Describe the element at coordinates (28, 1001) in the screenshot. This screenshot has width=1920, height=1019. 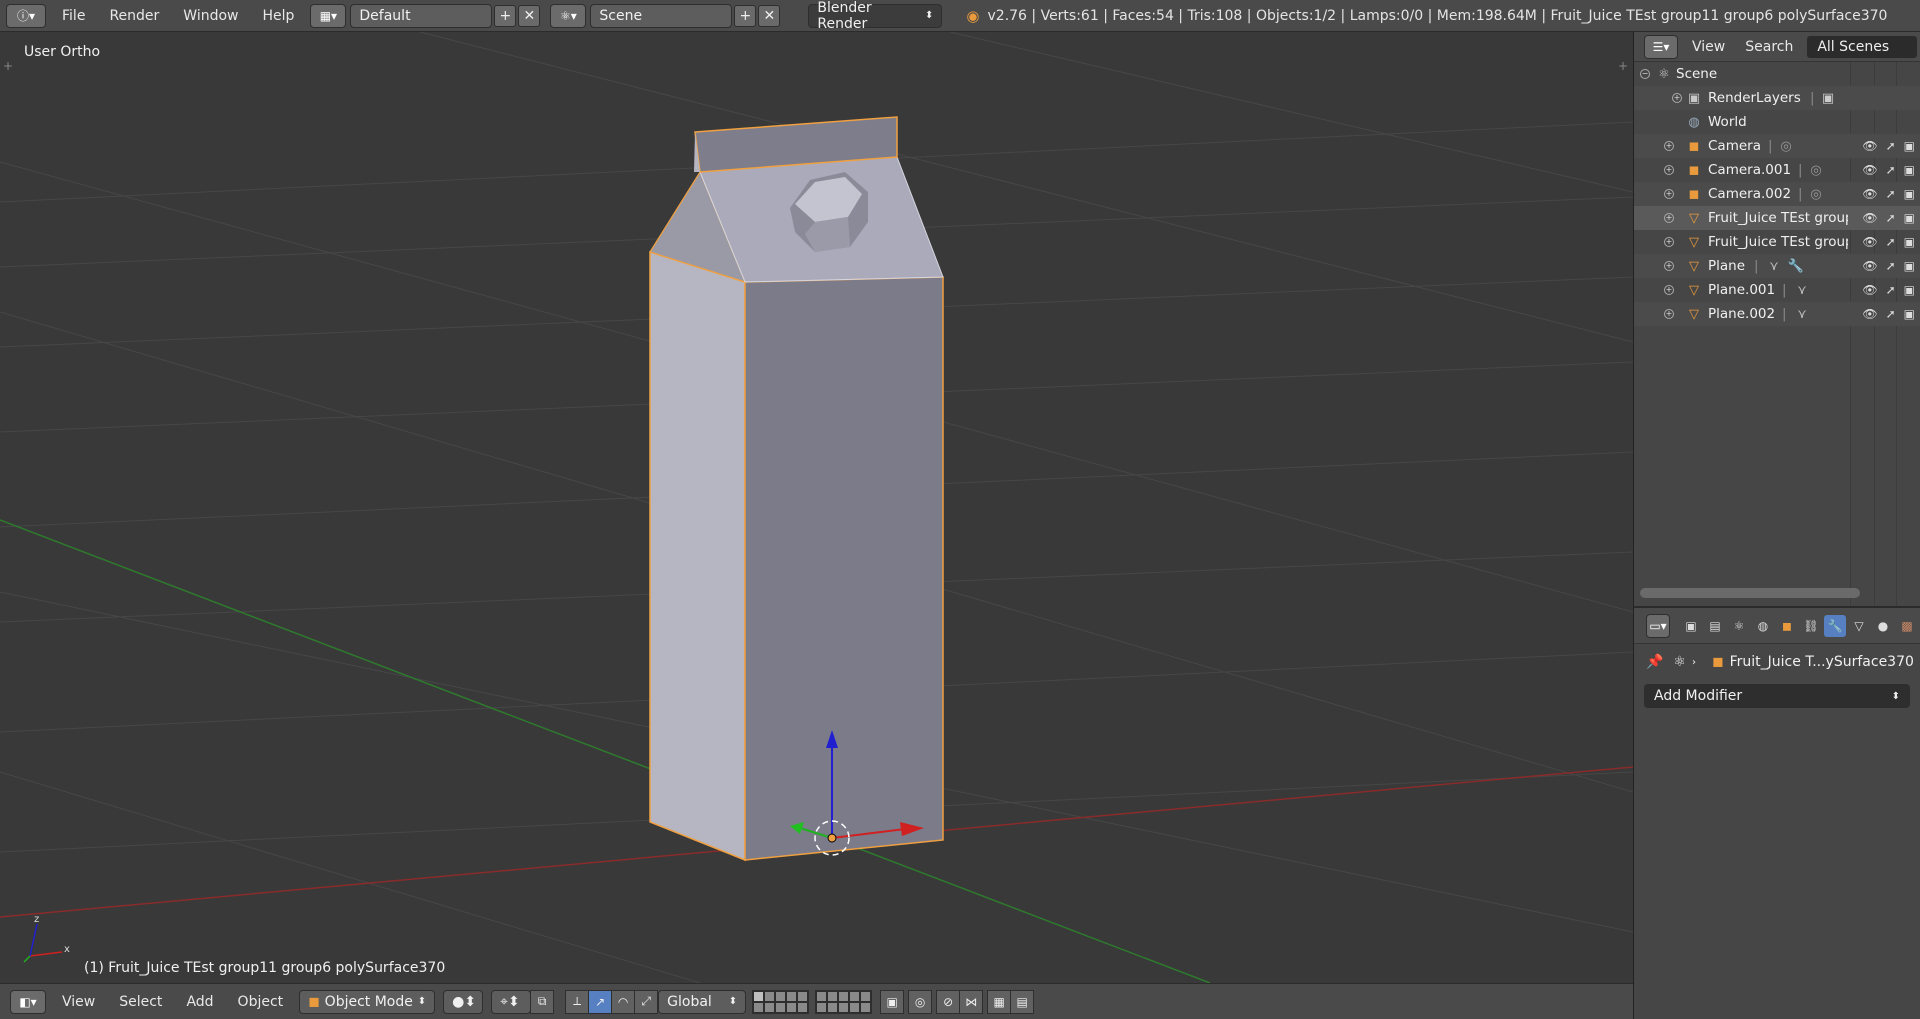
I see `editor-type-button: ◧▾` at that location.